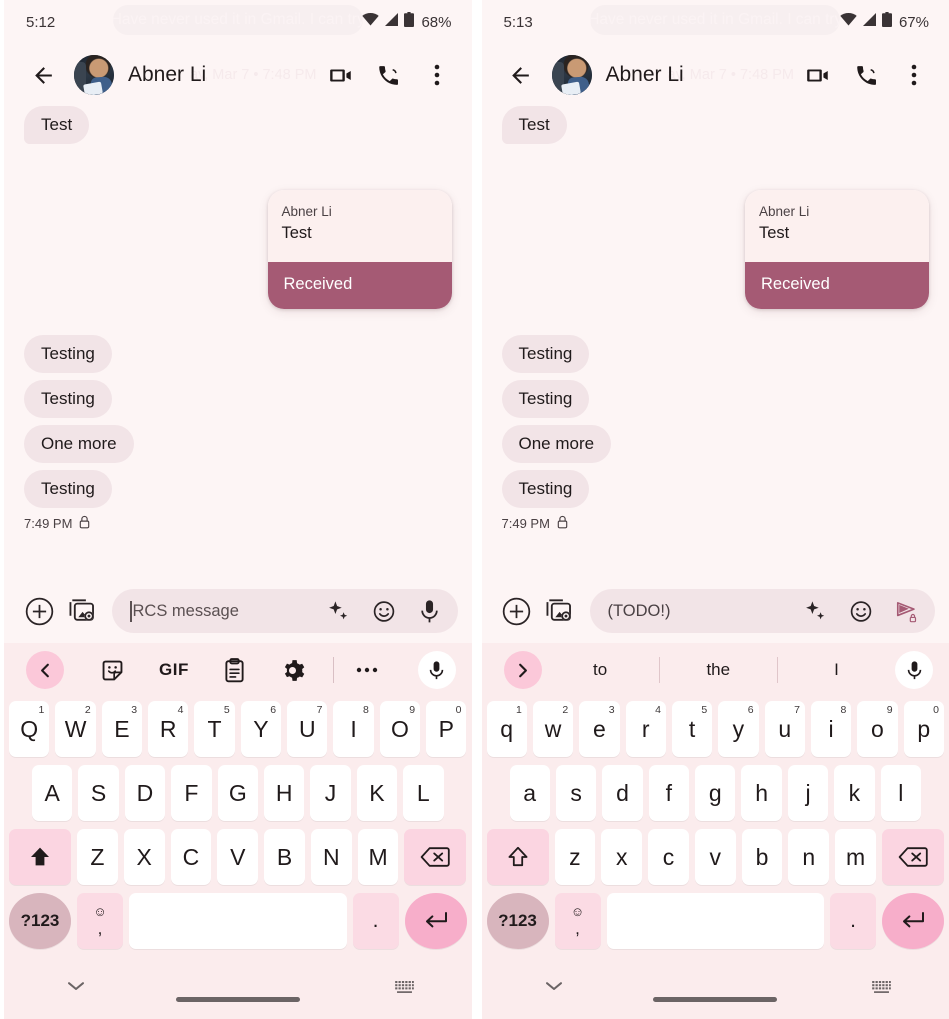 This screenshot has height=1019, width=949. What do you see at coordinates (521, 75) in the screenshot?
I see `back-arrow-icon` at bounding box center [521, 75].